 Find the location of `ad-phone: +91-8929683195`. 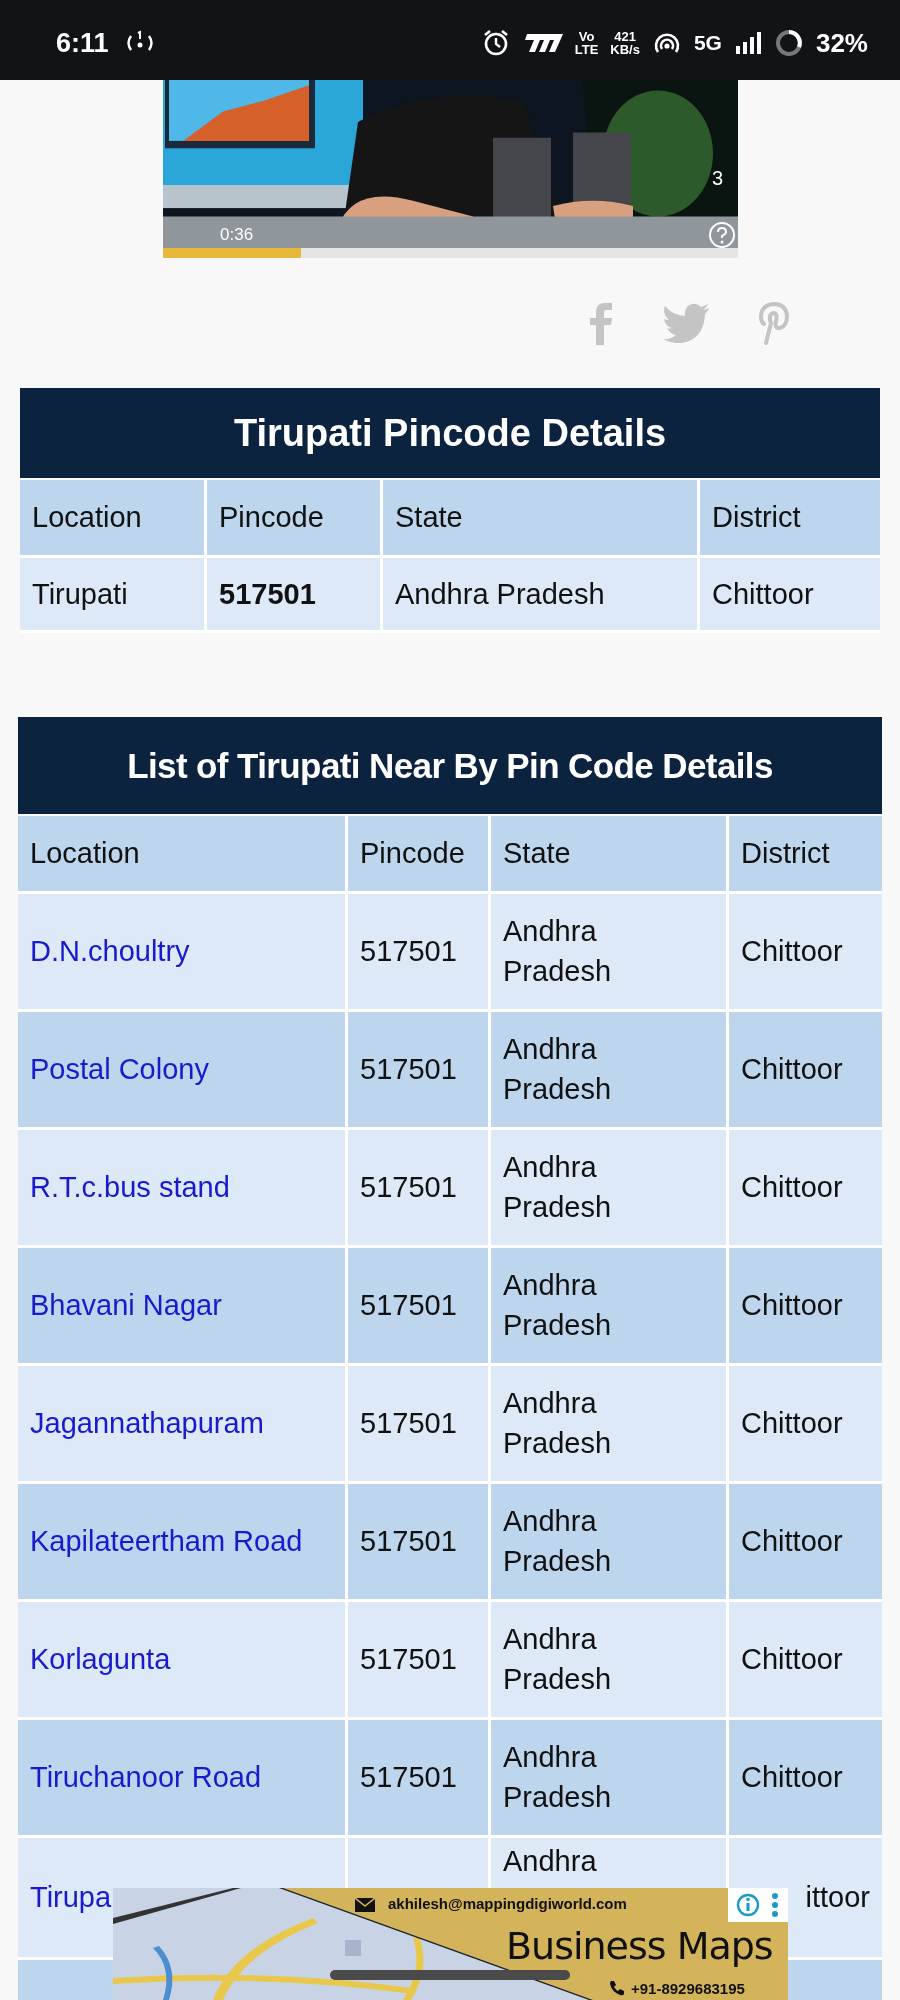

ad-phone: +91-8929683195 is located at coordinates (688, 1988).